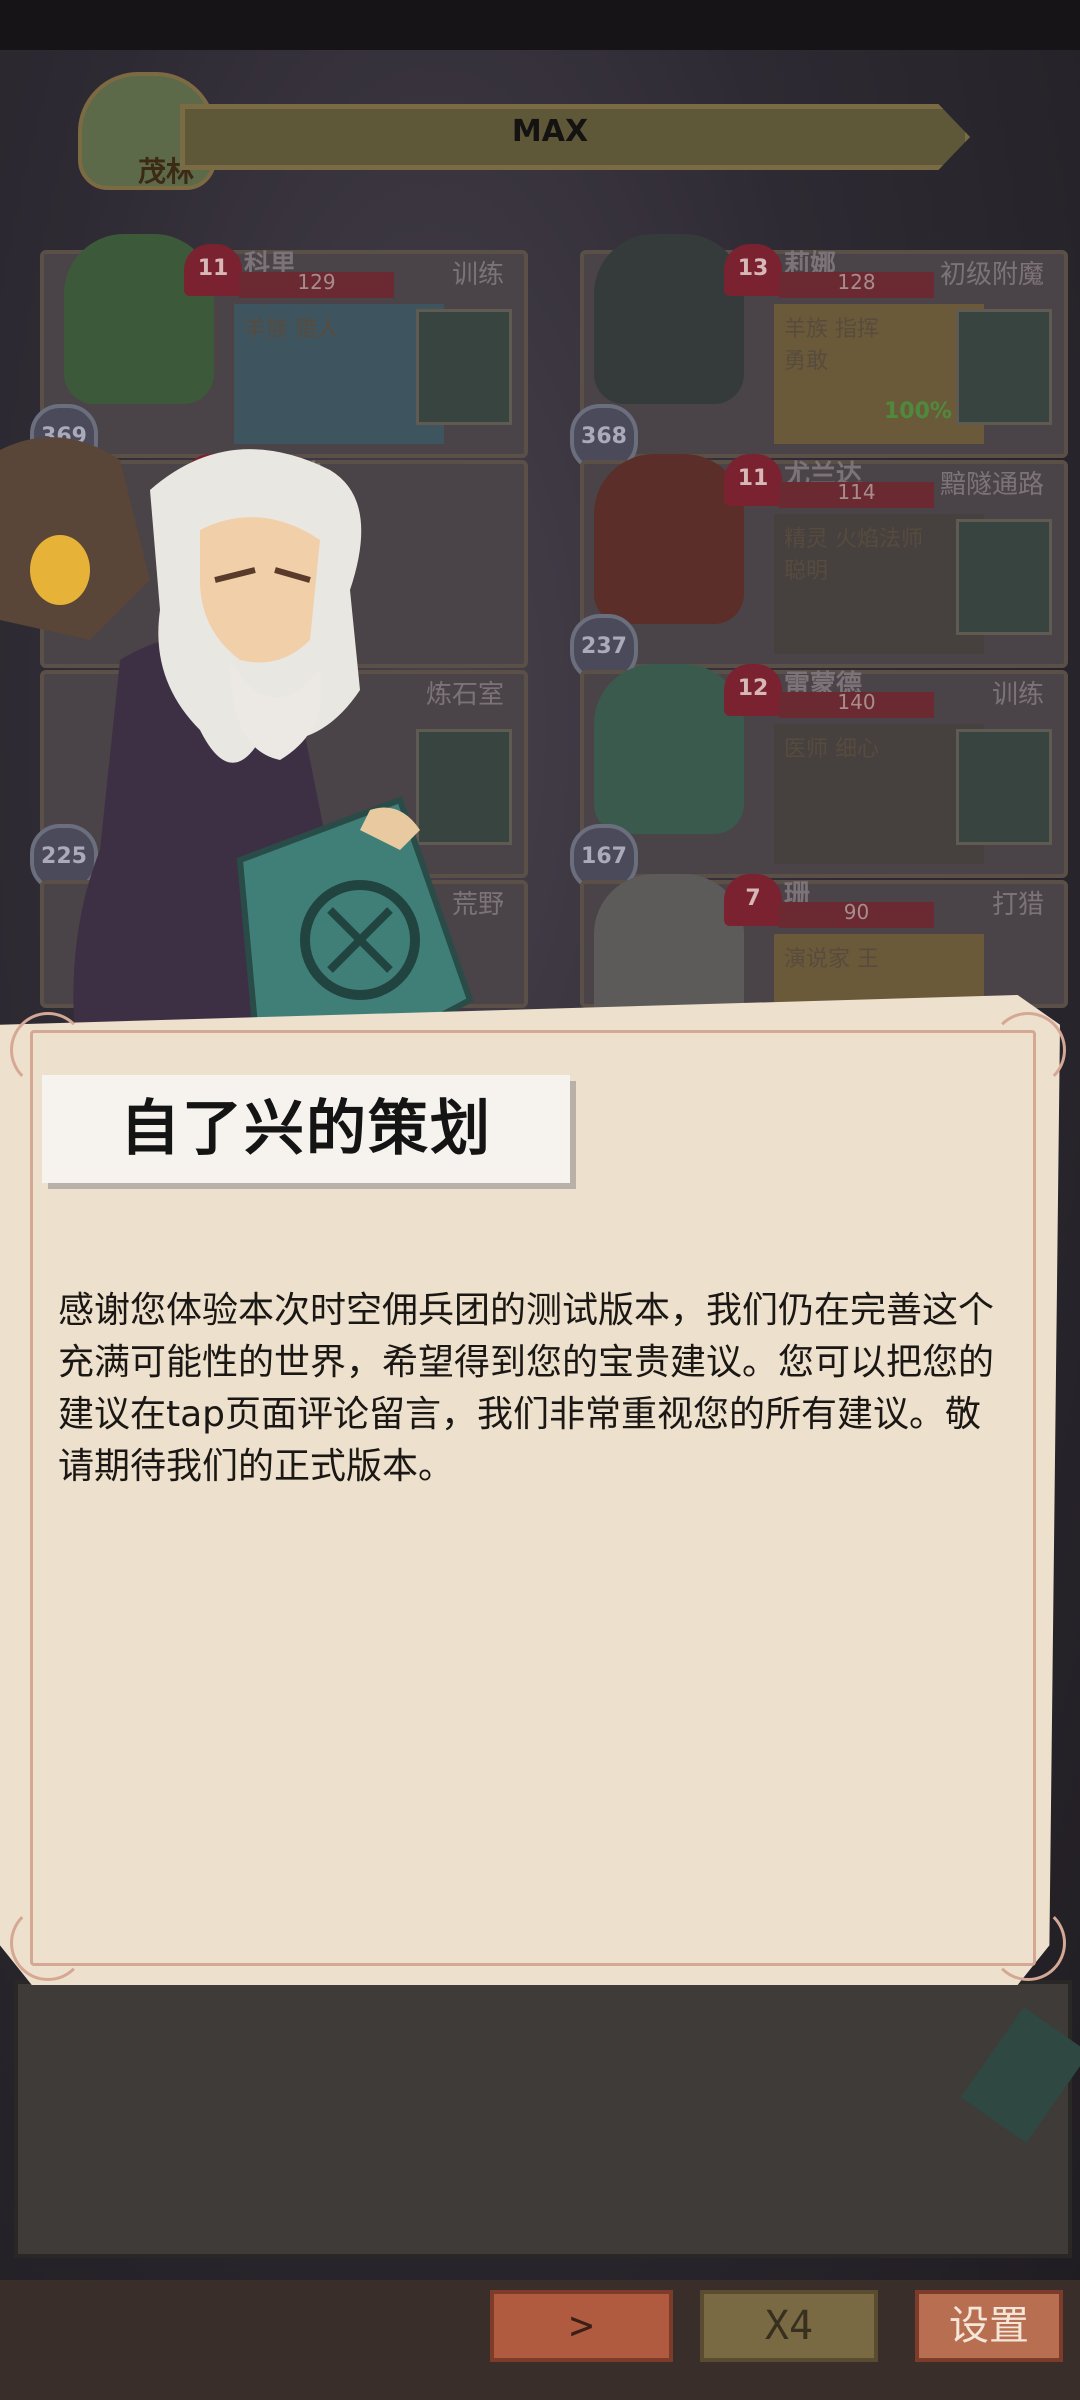 The image size is (1080, 2400). I want to click on trait-text: 医师 细心, so click(831, 749).